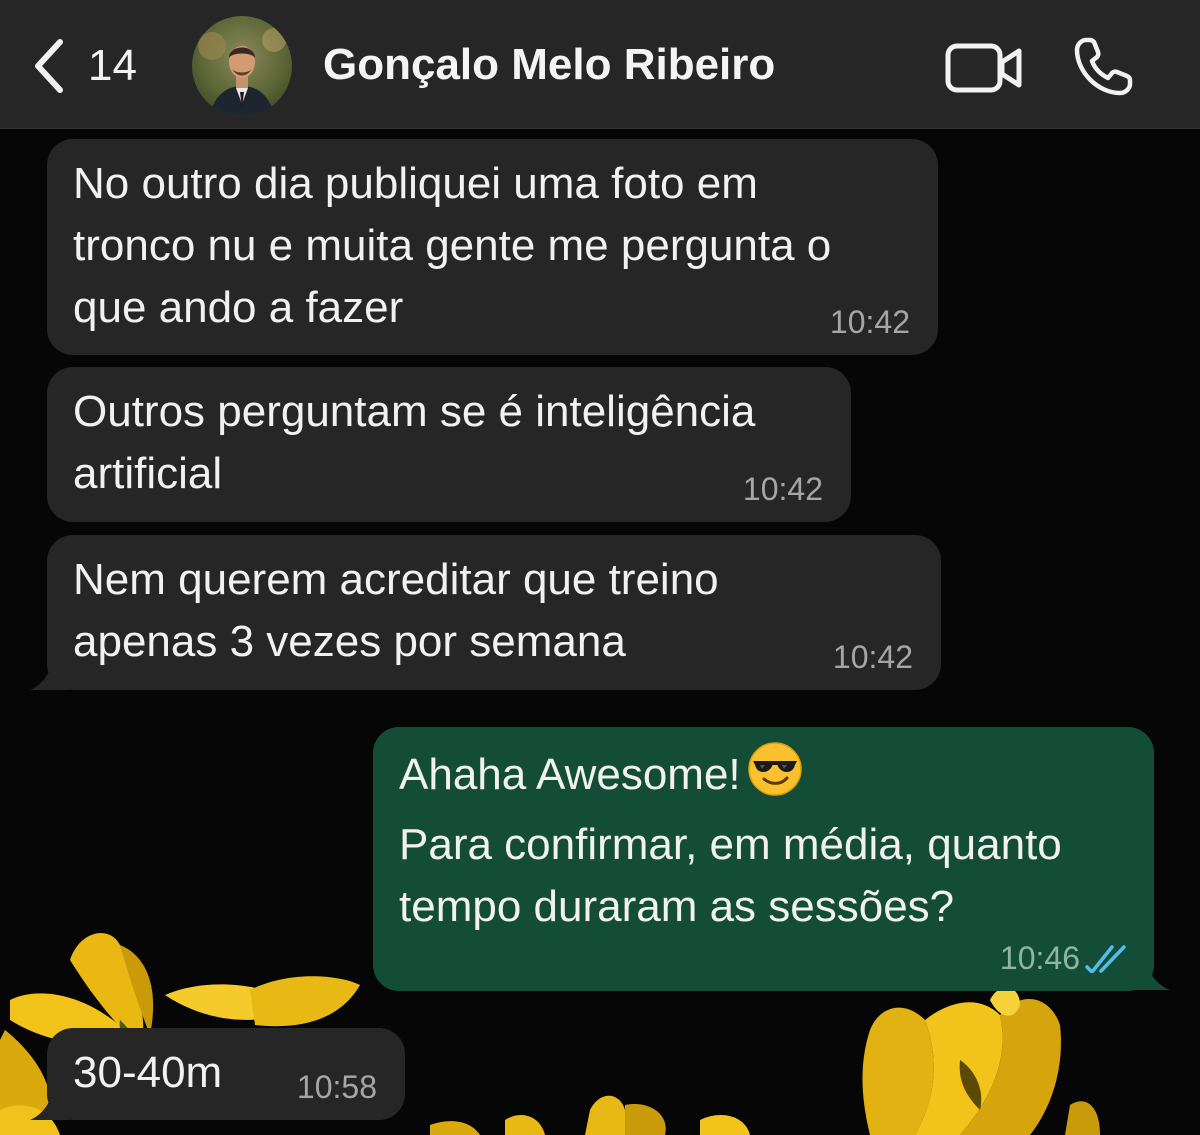  I want to click on unread-count: 14, so click(112, 65).